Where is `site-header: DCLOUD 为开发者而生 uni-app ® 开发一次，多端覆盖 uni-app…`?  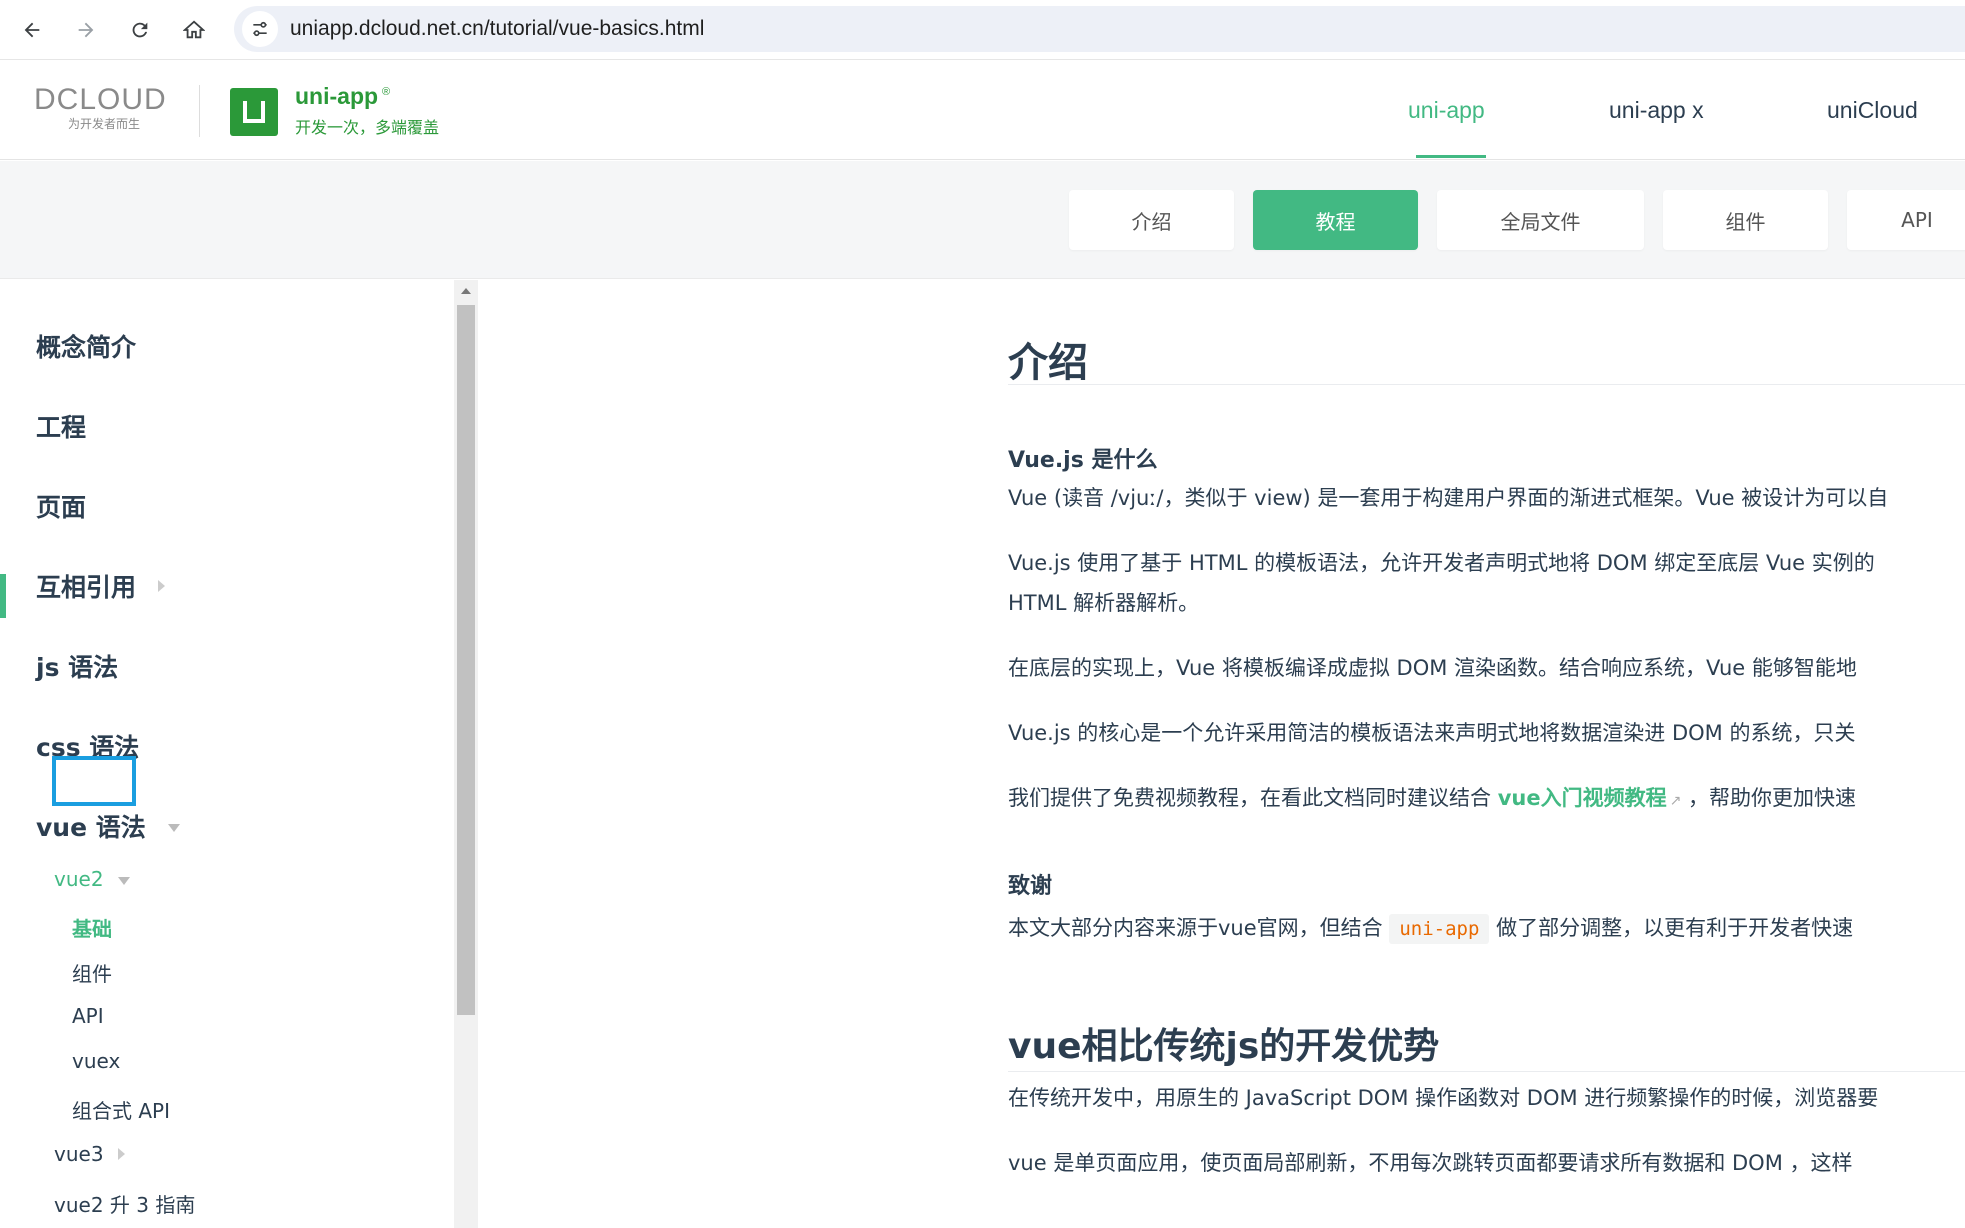
site-header: DCLOUD 为开发者而生 uni-app ® 开发一次，多端覆盖 uni-app… is located at coordinates (982, 110).